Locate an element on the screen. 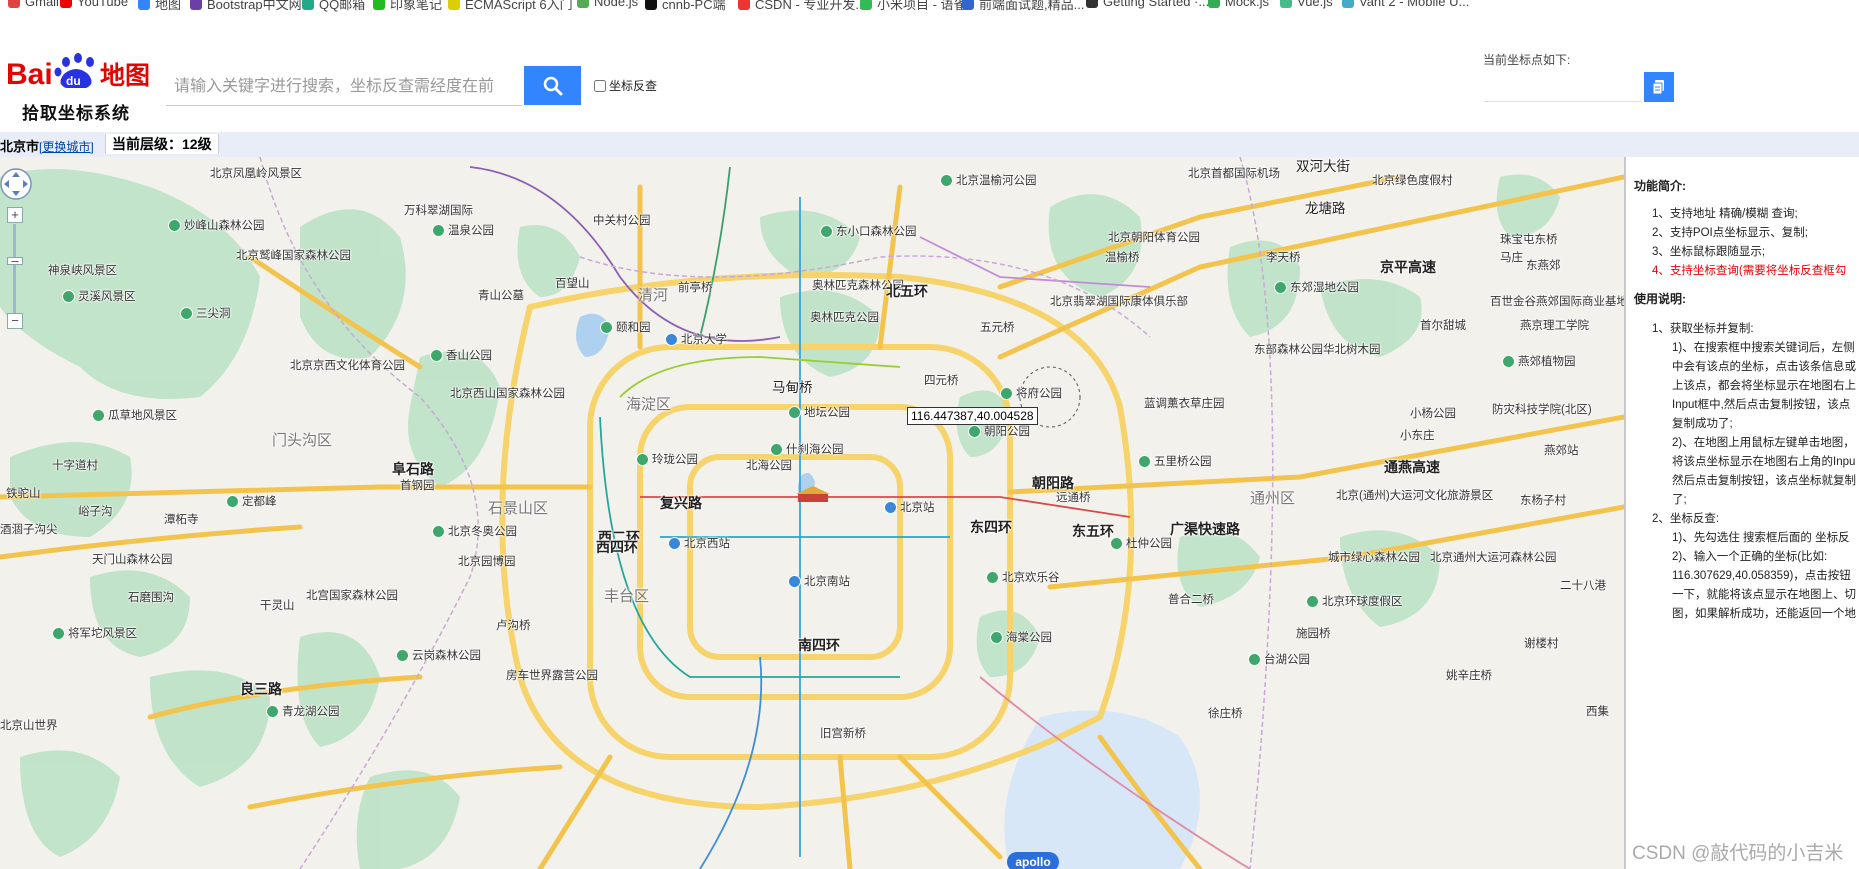 The height and width of the screenshot is (869, 1859). map-label: 马庄 is located at coordinates (1511, 257).